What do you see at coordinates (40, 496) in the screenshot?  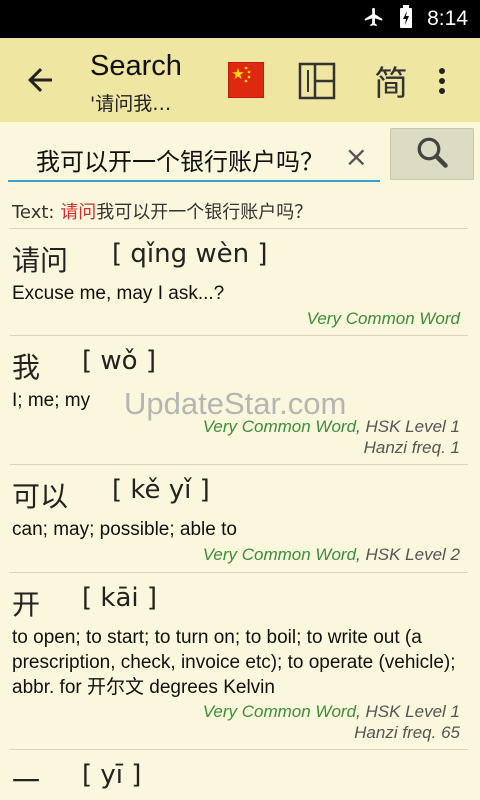 I see `entry-hanzi: 可以` at bounding box center [40, 496].